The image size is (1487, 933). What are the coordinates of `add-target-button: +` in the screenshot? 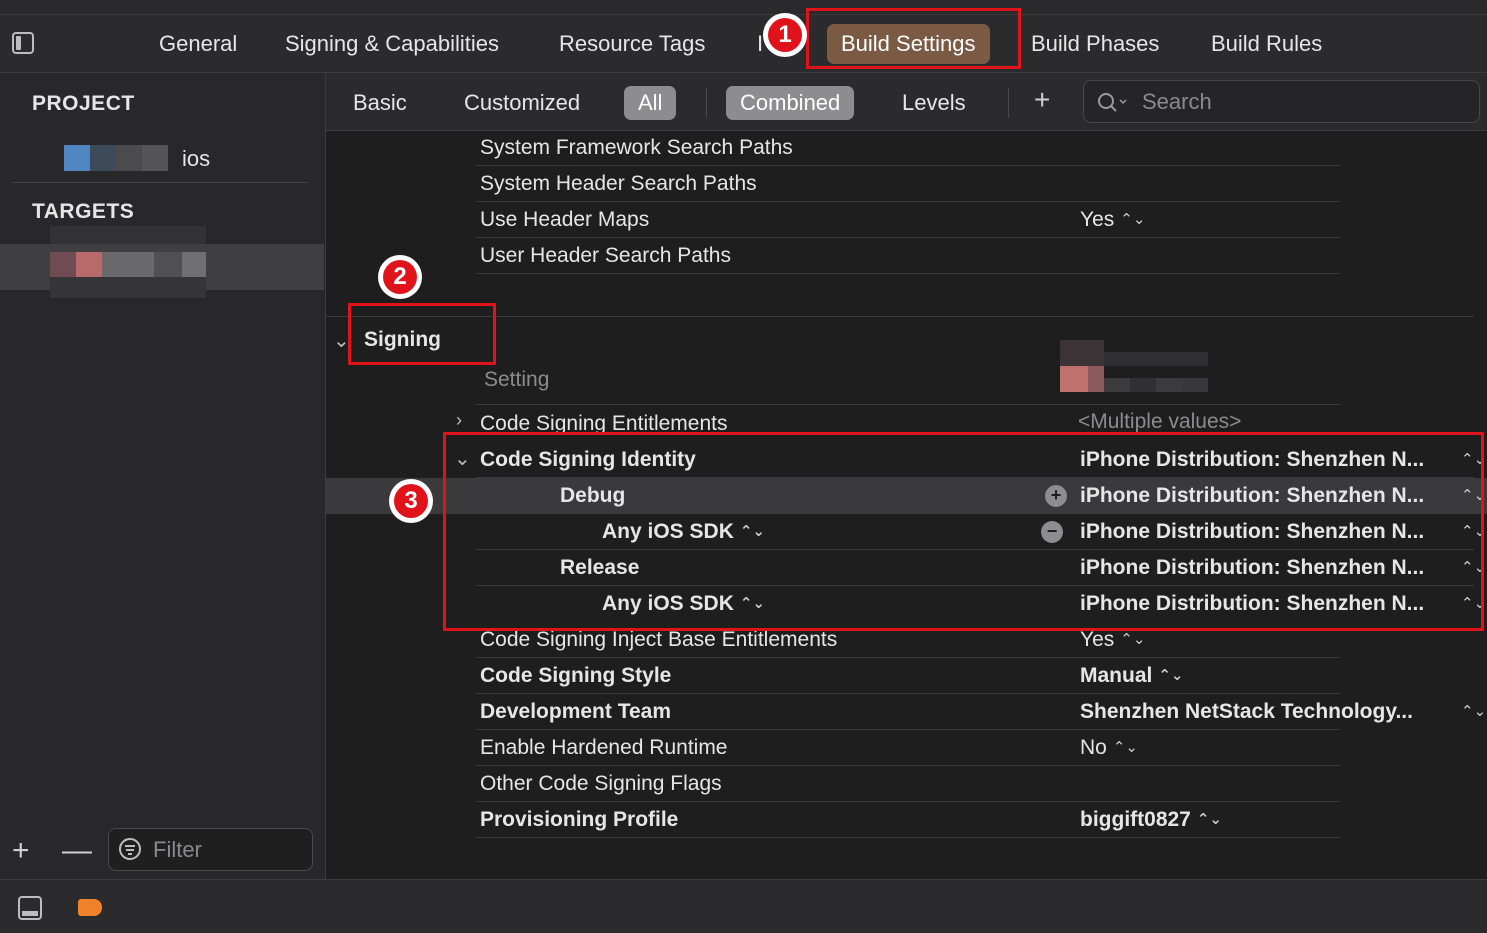 It's located at (21, 851).